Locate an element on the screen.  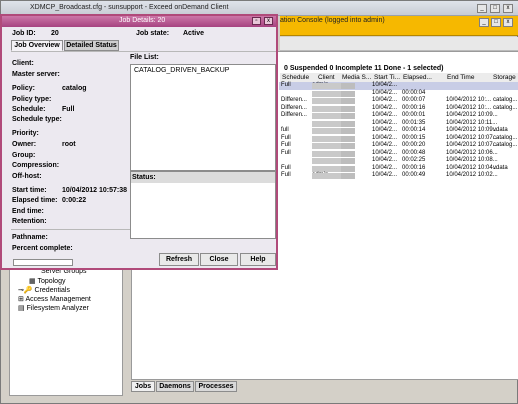
tree-item-access-management: ⊞ Access Management is located at coordinates (54, 299).